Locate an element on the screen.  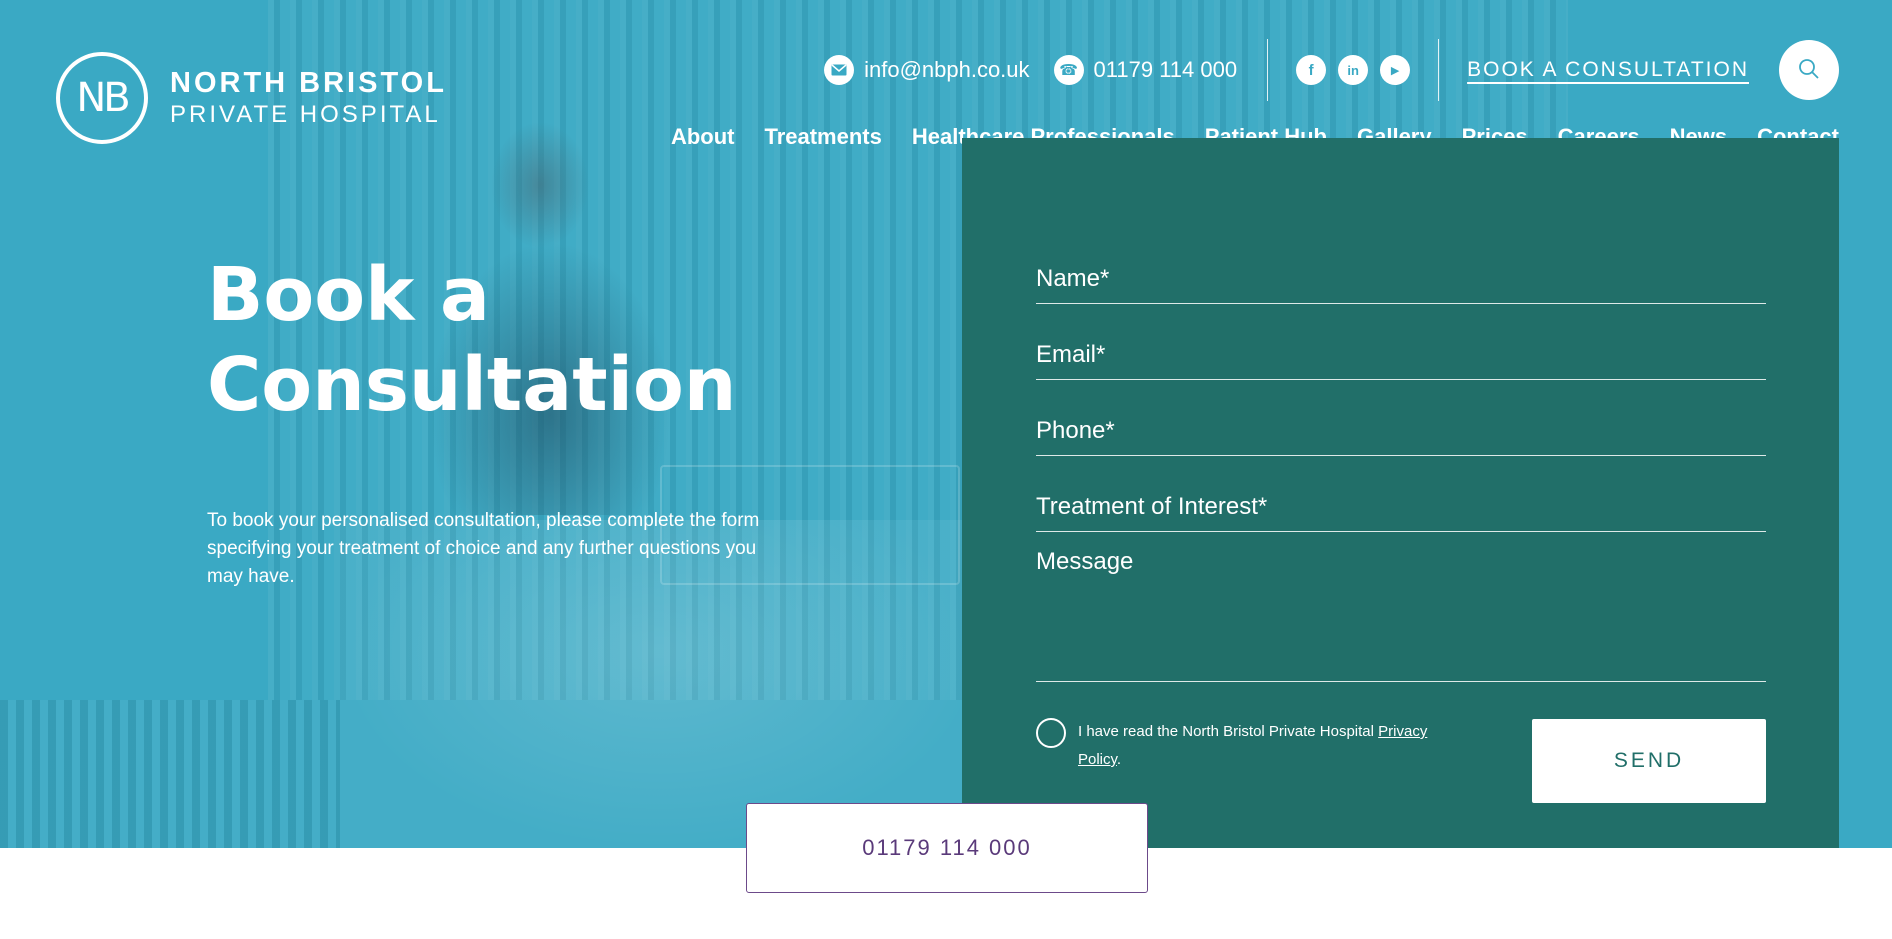
phone-link: ☎ 01179 114 000 is located at coordinates (1145, 70).